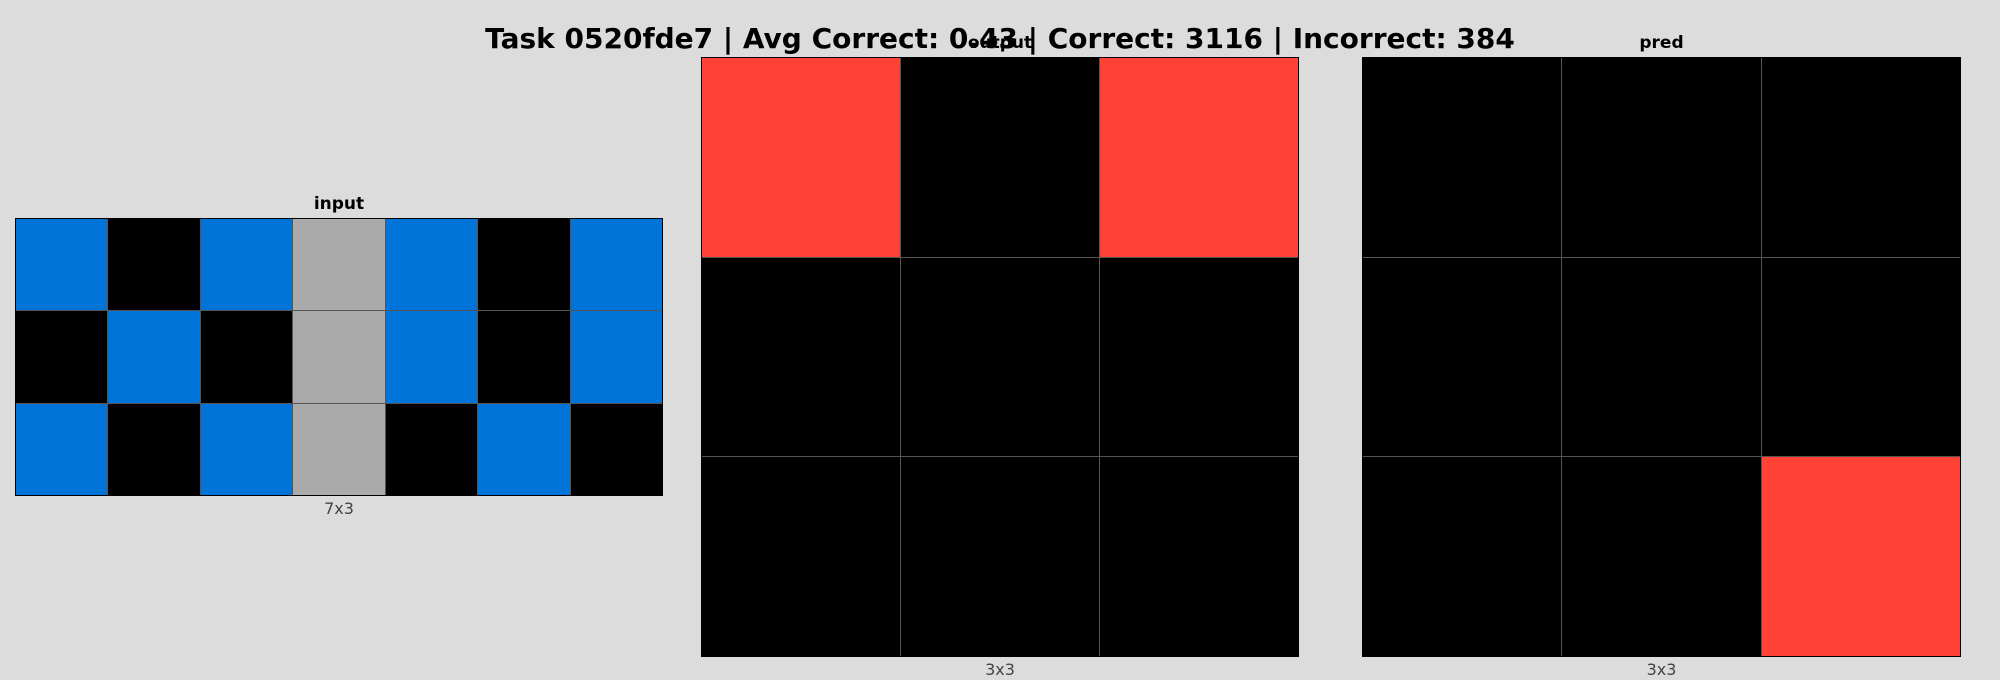 Image resolution: width=2000 pixels, height=680 pixels. I want to click on input-dims-label: 7x3, so click(339, 508).